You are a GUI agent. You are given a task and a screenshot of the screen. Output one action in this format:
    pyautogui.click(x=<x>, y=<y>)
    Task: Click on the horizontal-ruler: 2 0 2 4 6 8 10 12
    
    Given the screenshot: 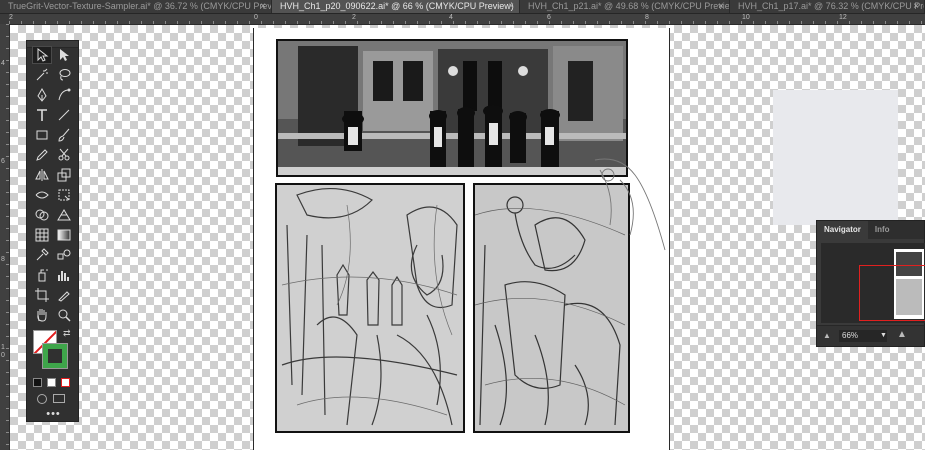 What is the action you would take?
    pyautogui.click(x=467, y=19)
    